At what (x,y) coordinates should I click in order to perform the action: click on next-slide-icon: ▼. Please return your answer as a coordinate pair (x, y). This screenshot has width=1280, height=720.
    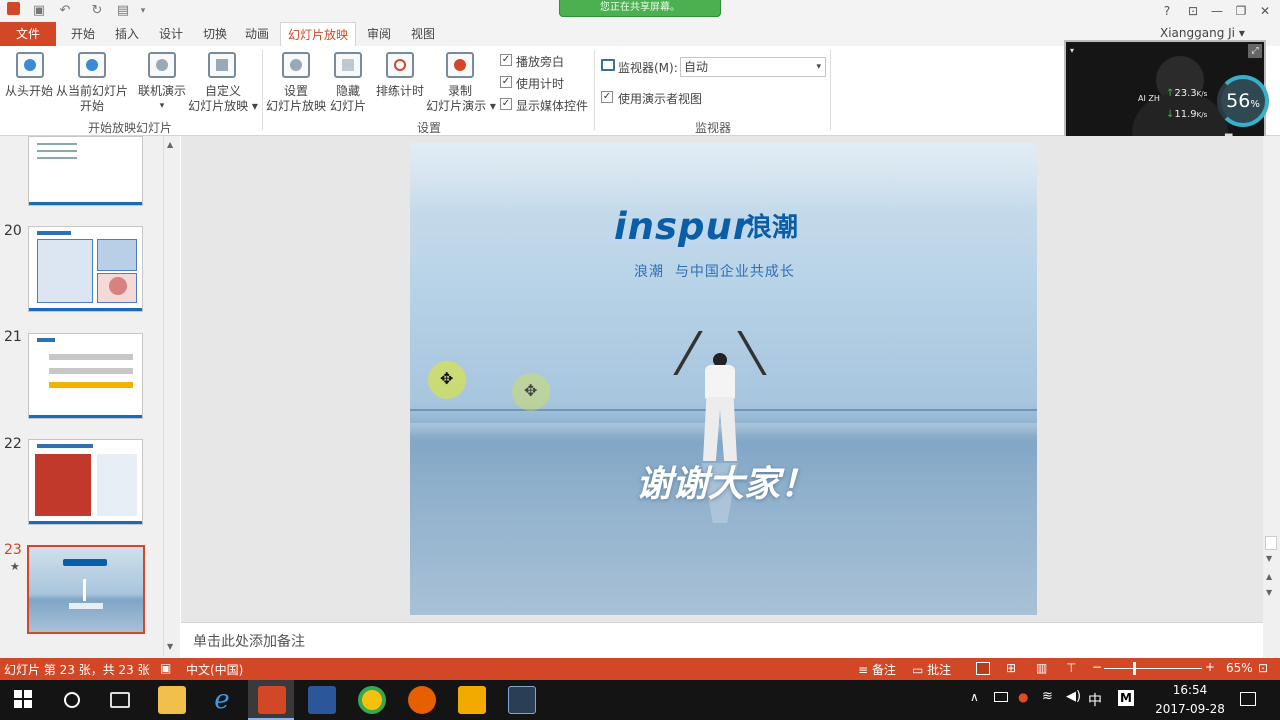
    Looking at the image, I should click on (1269, 592).